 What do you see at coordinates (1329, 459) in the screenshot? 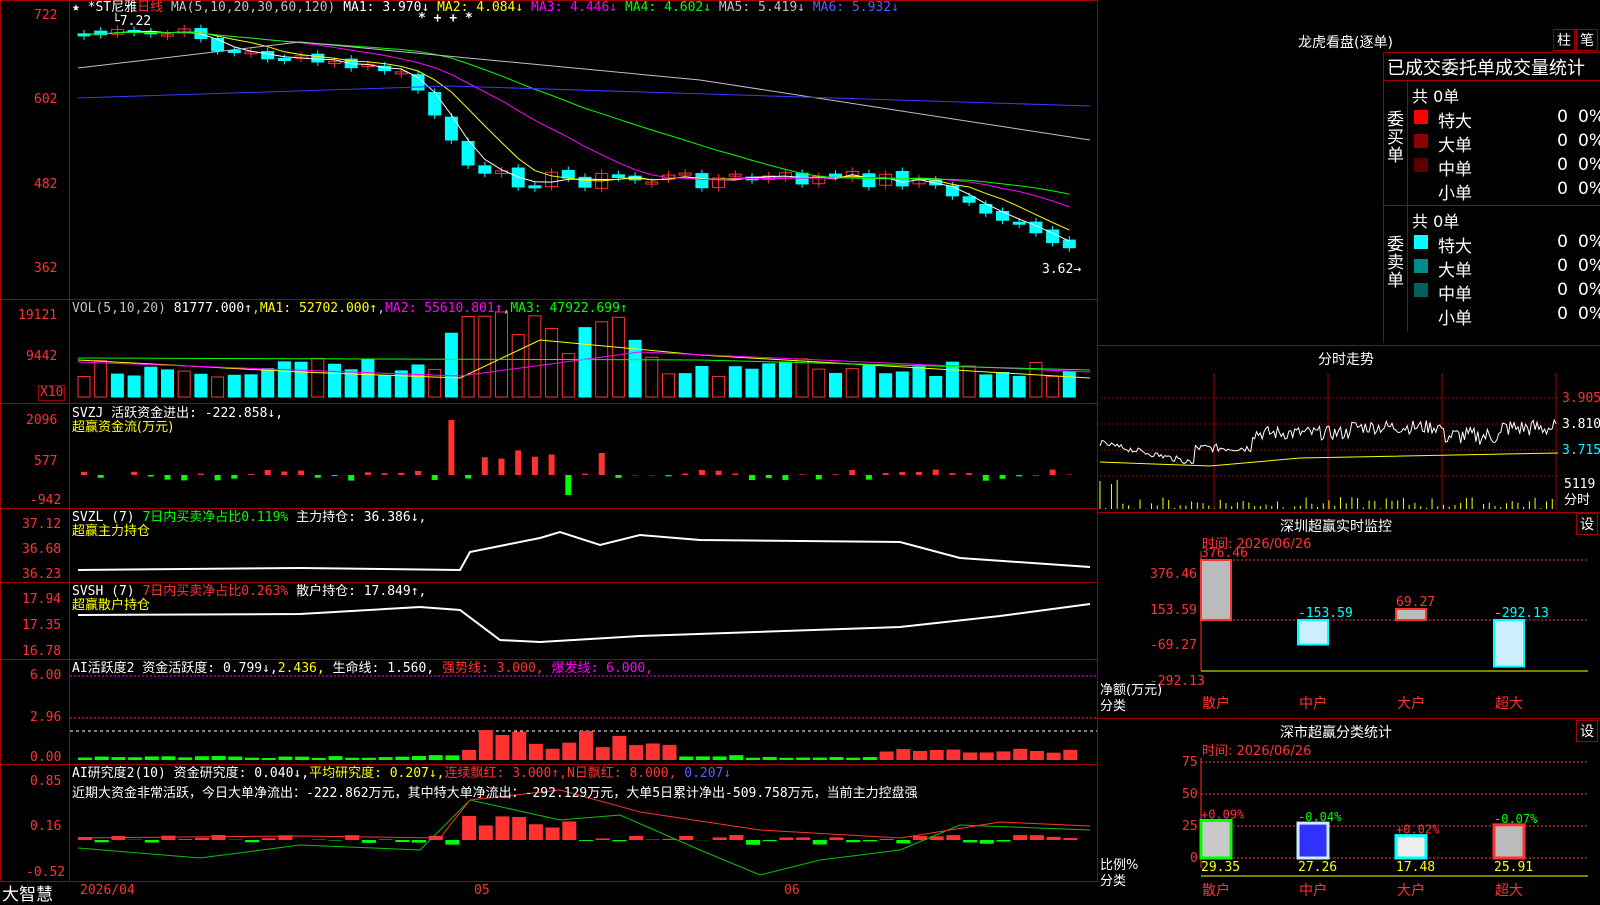
I see `intraday-avg-line` at bounding box center [1329, 459].